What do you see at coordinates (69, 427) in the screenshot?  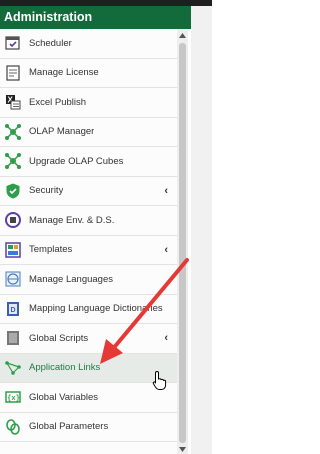 I see `sidebar-item-label: Global Parameters` at bounding box center [69, 427].